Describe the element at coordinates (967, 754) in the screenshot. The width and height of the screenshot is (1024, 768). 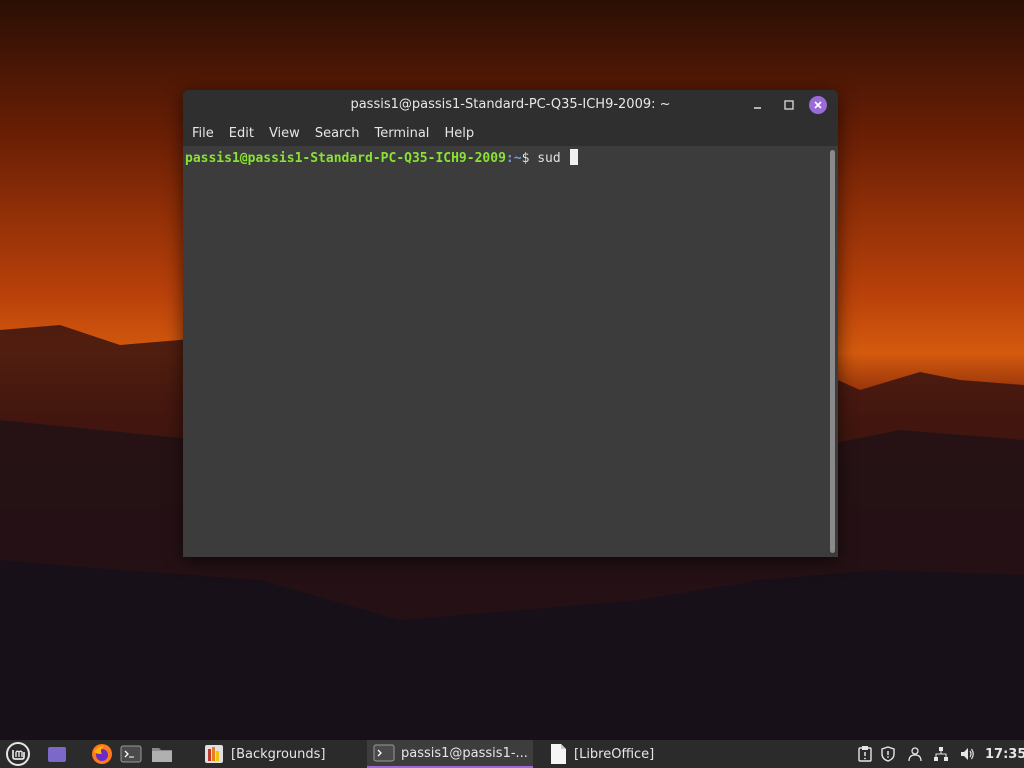
I see `volume-icon` at that location.